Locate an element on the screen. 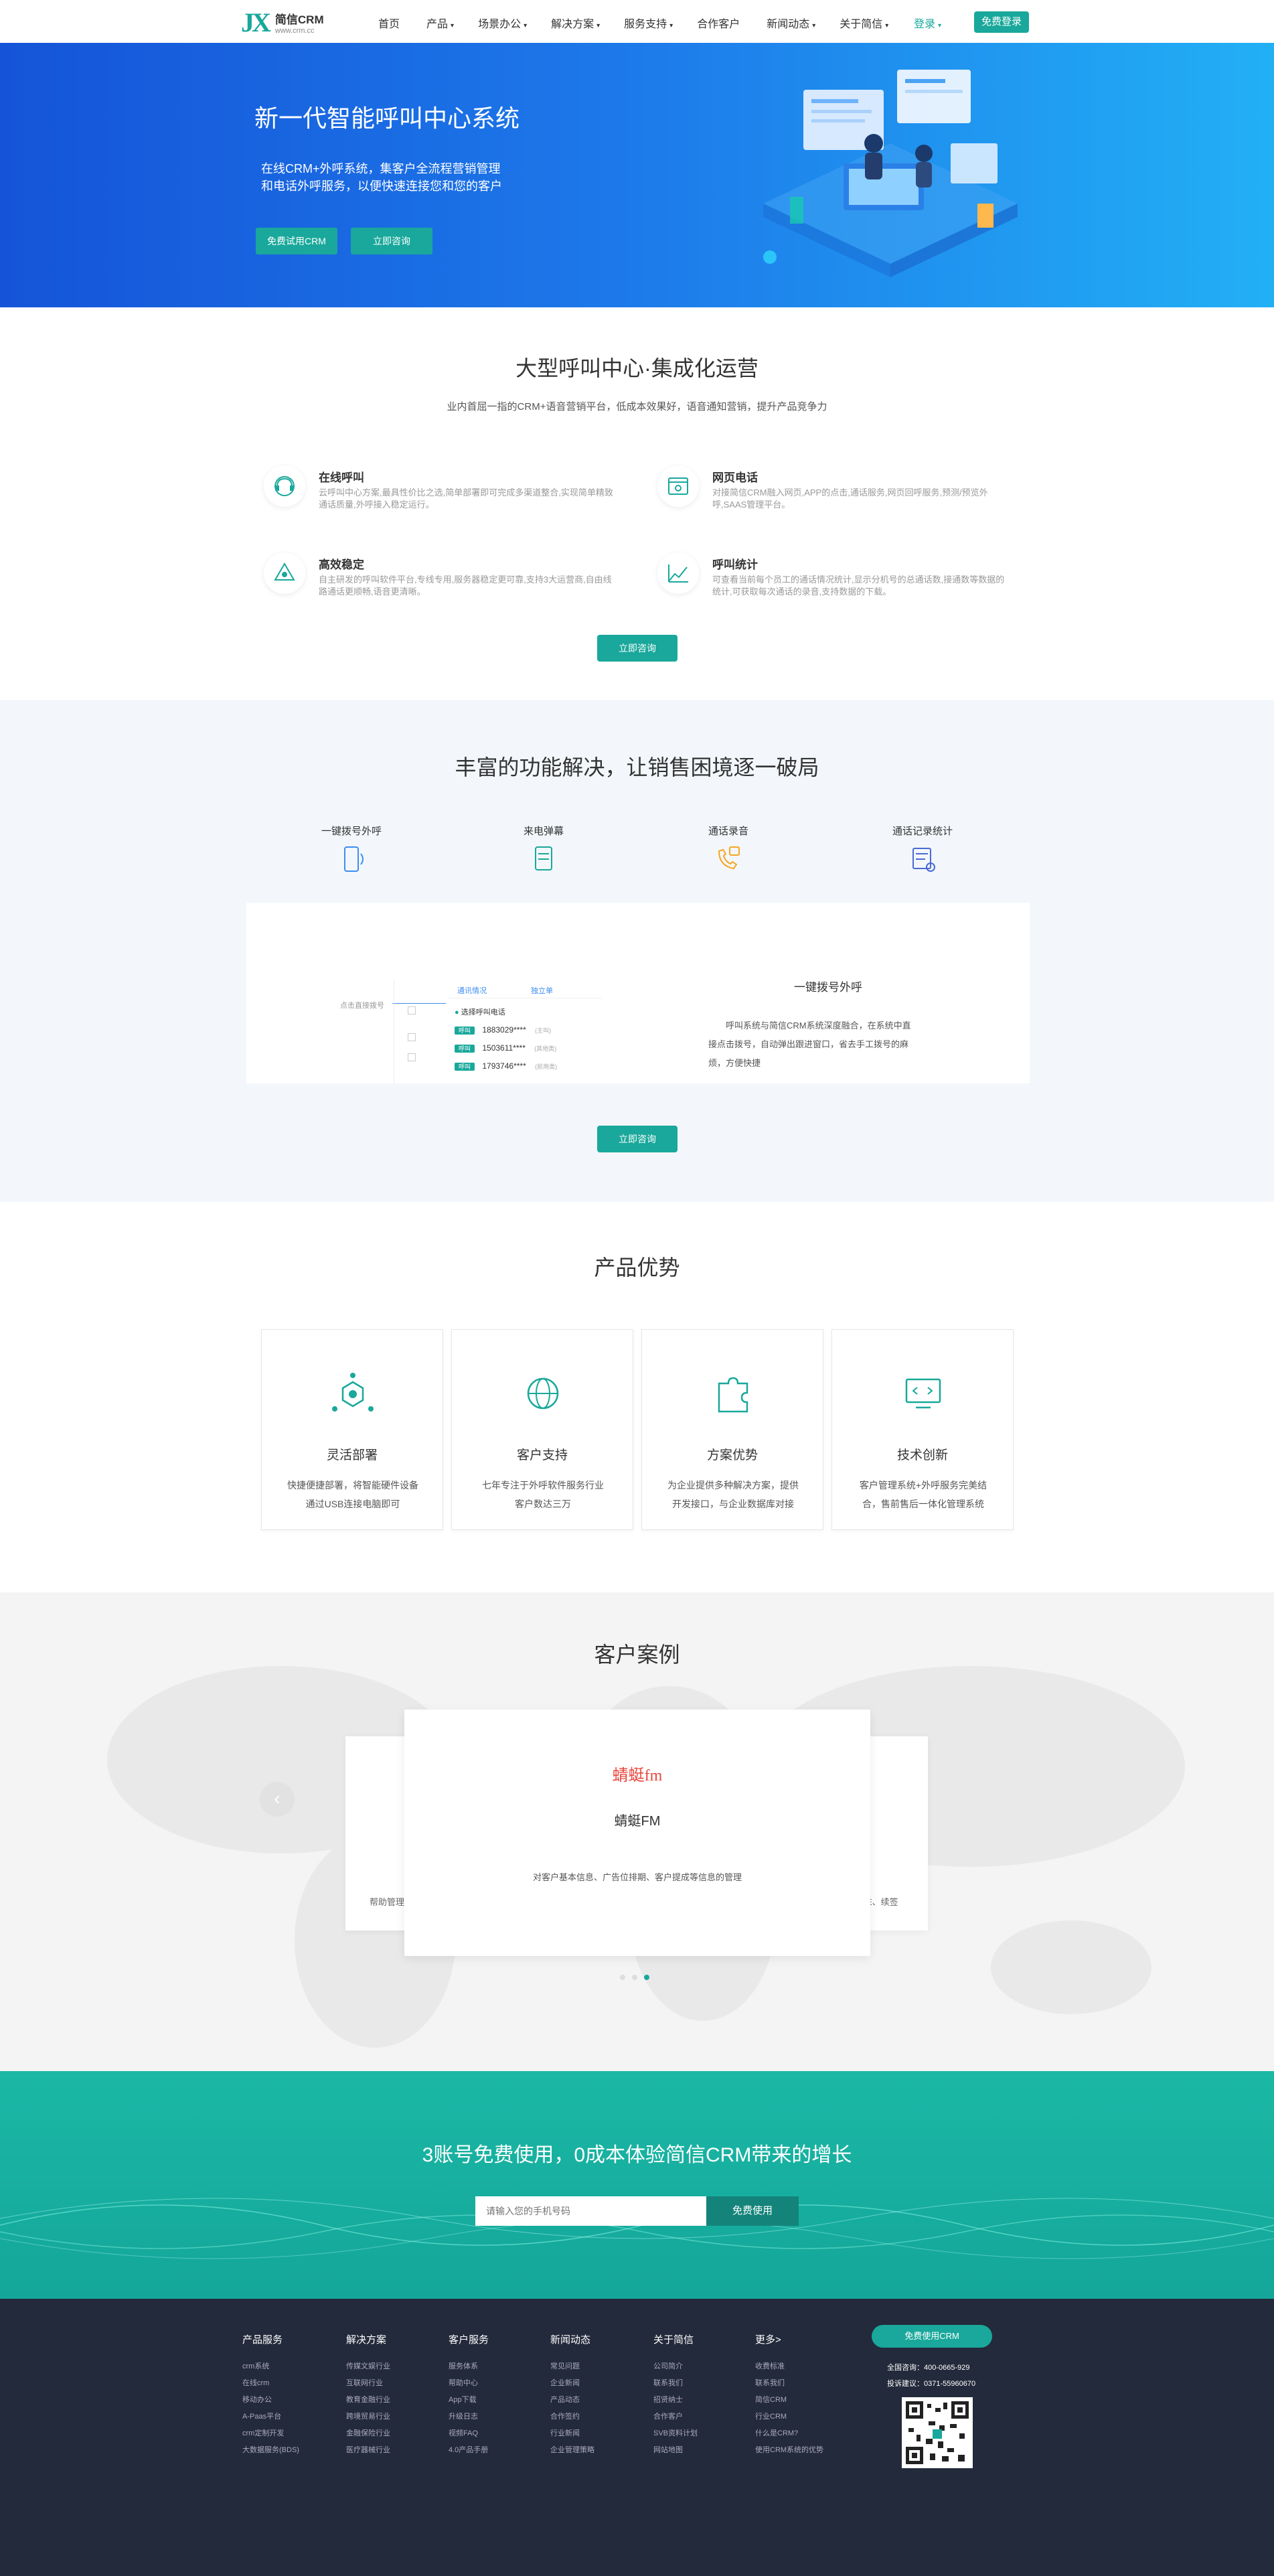 The width and height of the screenshot is (1274, 2576). cta-title: 3账号免费使用，0成本体验简信CRM带来的增长 is located at coordinates (637, 2155).